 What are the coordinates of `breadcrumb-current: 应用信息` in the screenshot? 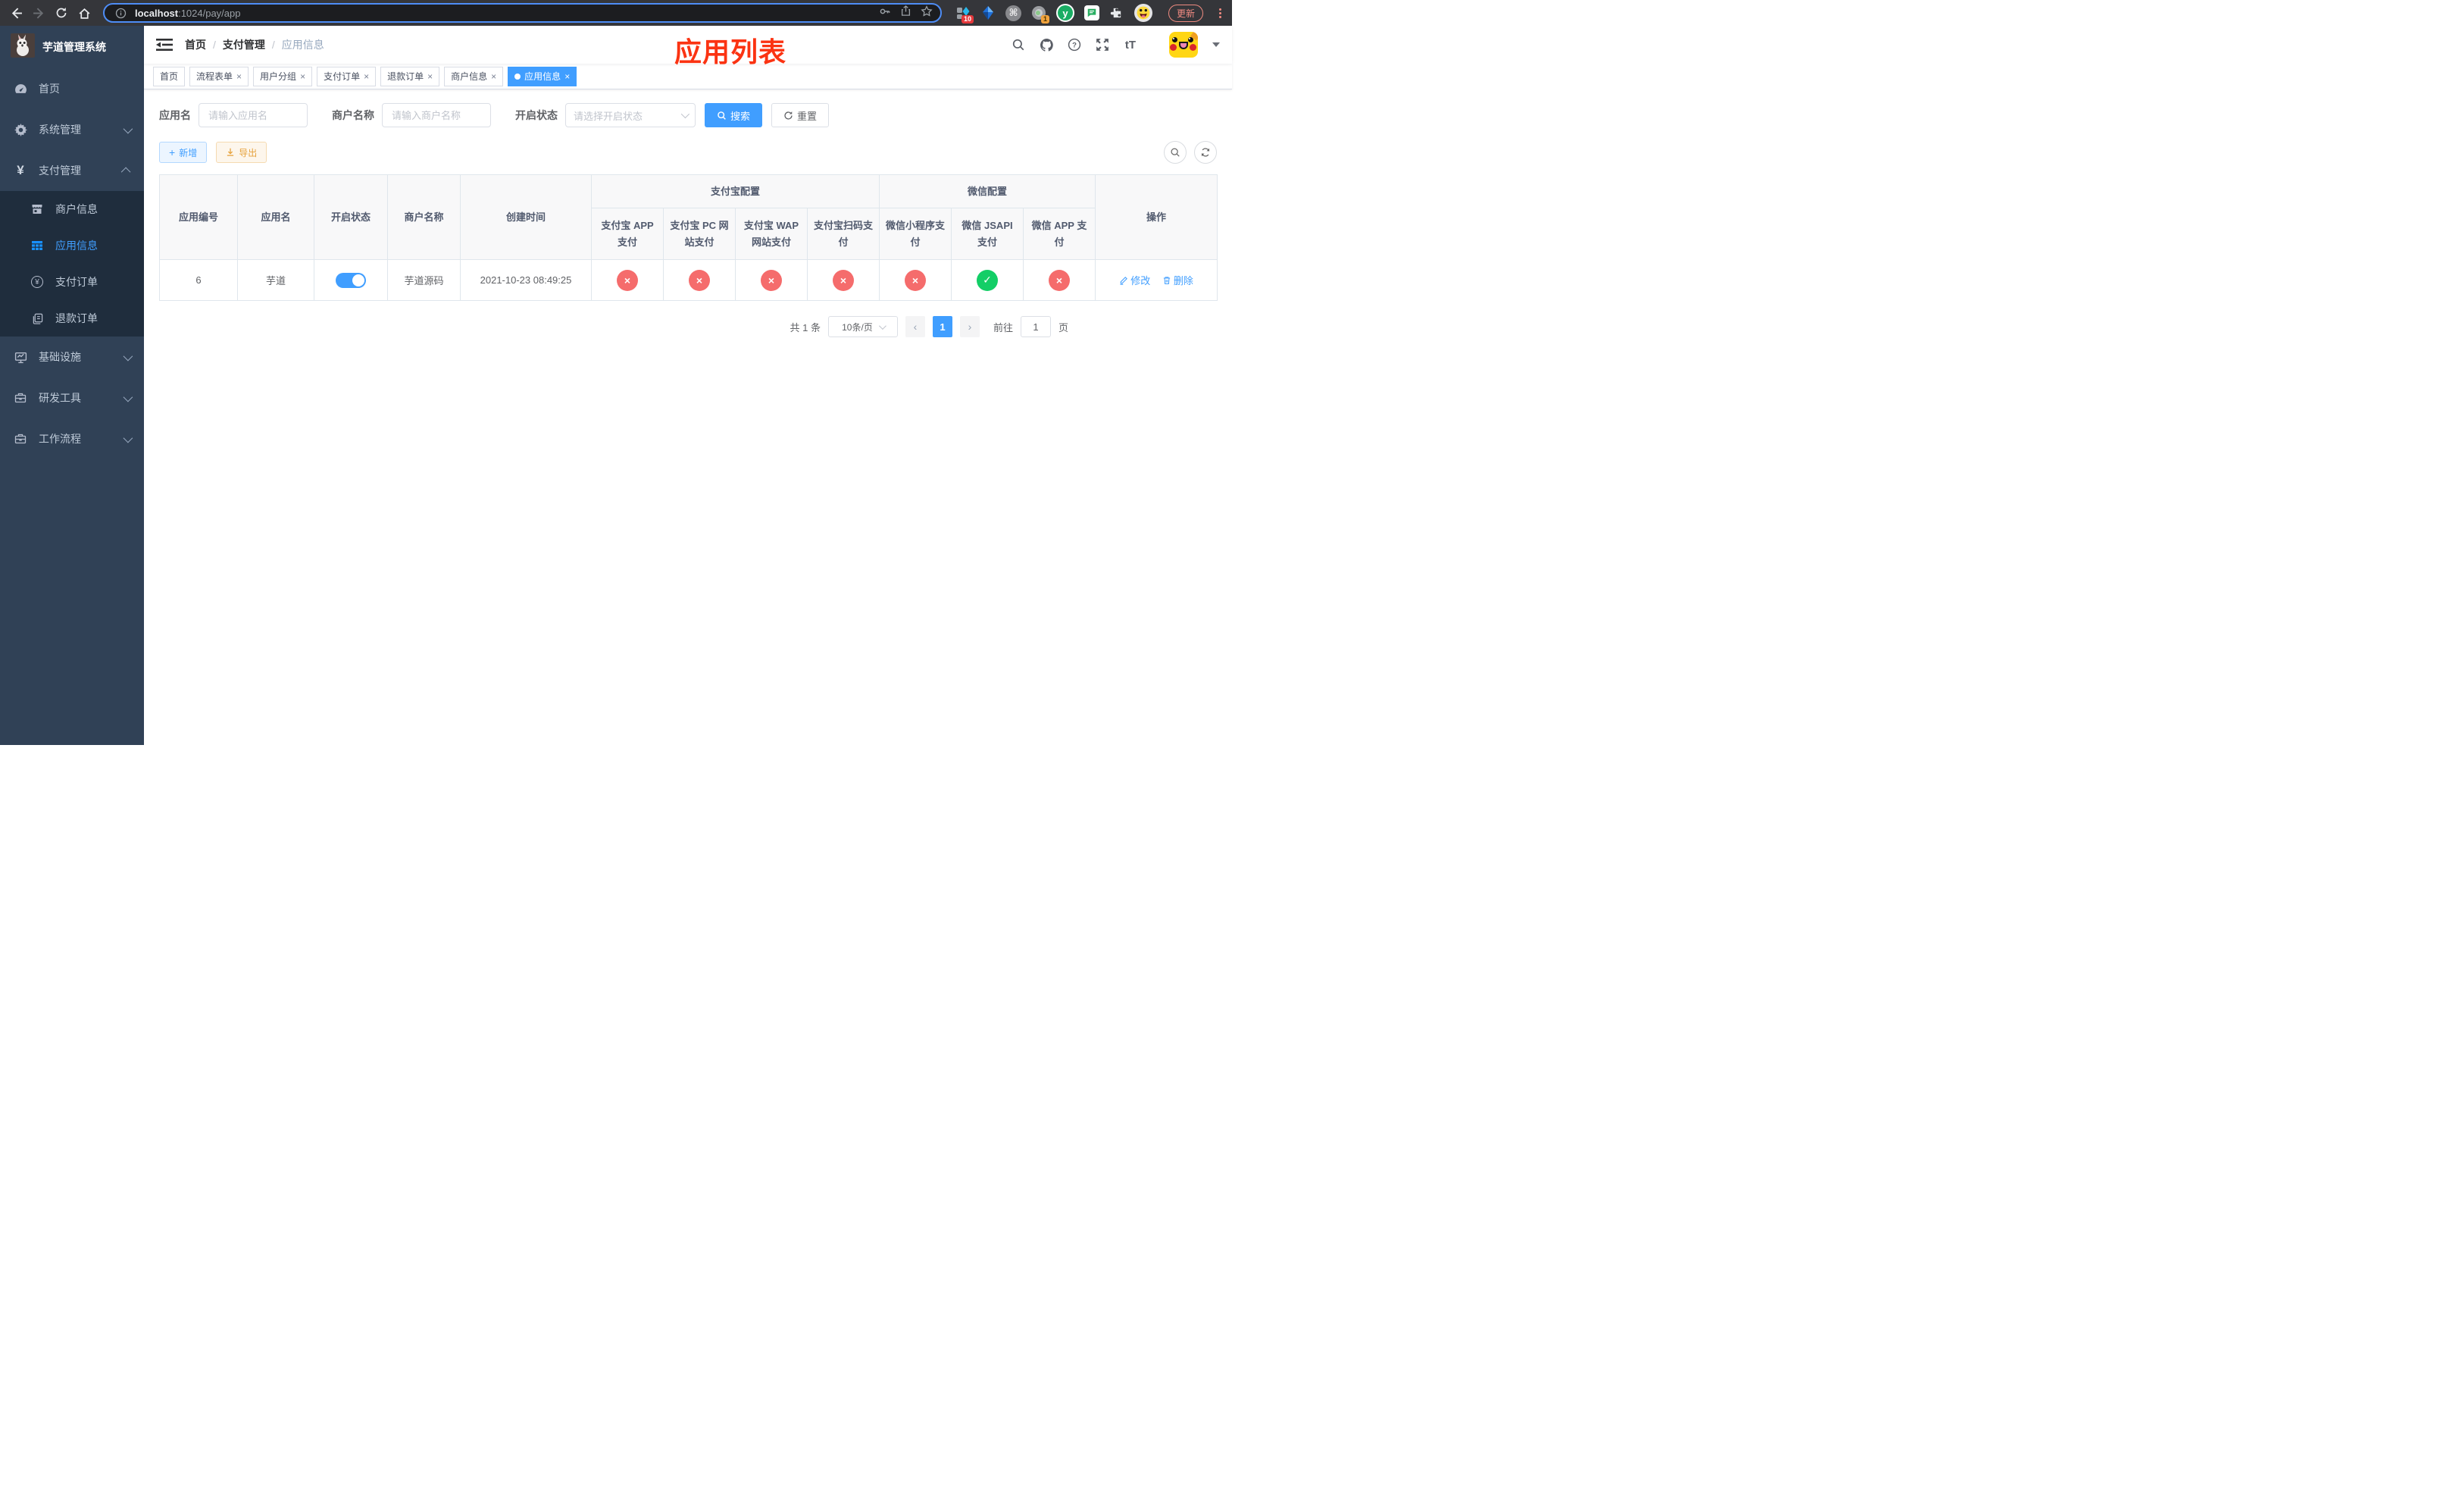 It's located at (302, 45).